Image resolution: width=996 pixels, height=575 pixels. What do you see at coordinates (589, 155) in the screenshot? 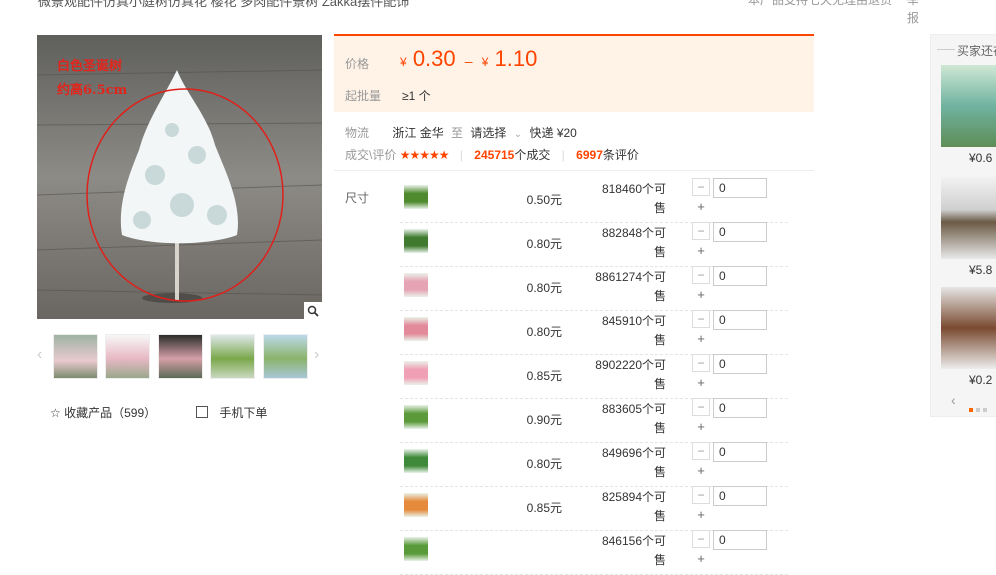
I see `reviews-count: 6997` at bounding box center [589, 155].